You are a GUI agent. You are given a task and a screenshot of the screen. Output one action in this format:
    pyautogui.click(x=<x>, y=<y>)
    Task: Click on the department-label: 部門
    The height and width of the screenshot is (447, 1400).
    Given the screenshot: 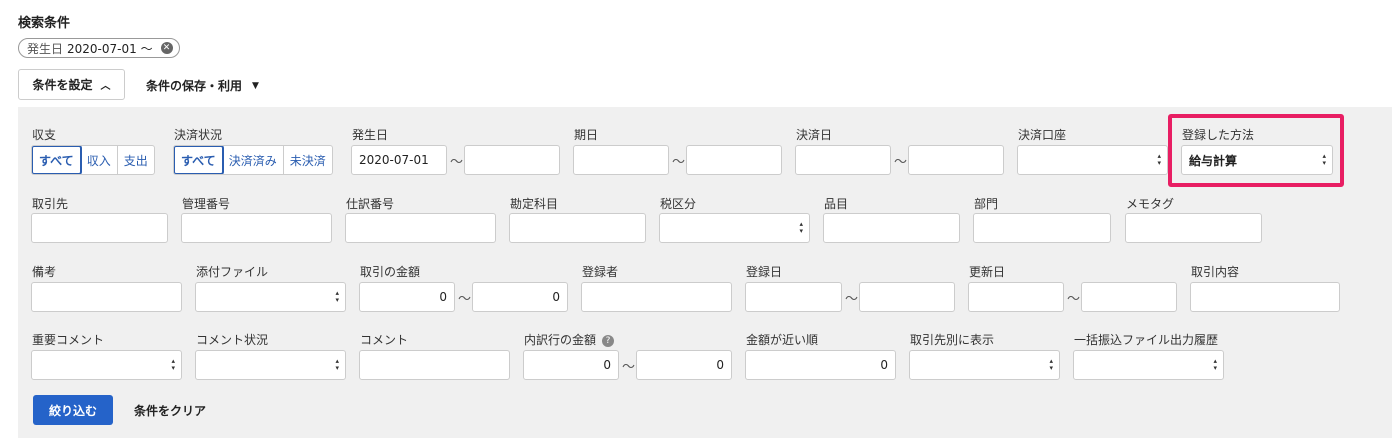 What is the action you would take?
    pyautogui.click(x=986, y=204)
    